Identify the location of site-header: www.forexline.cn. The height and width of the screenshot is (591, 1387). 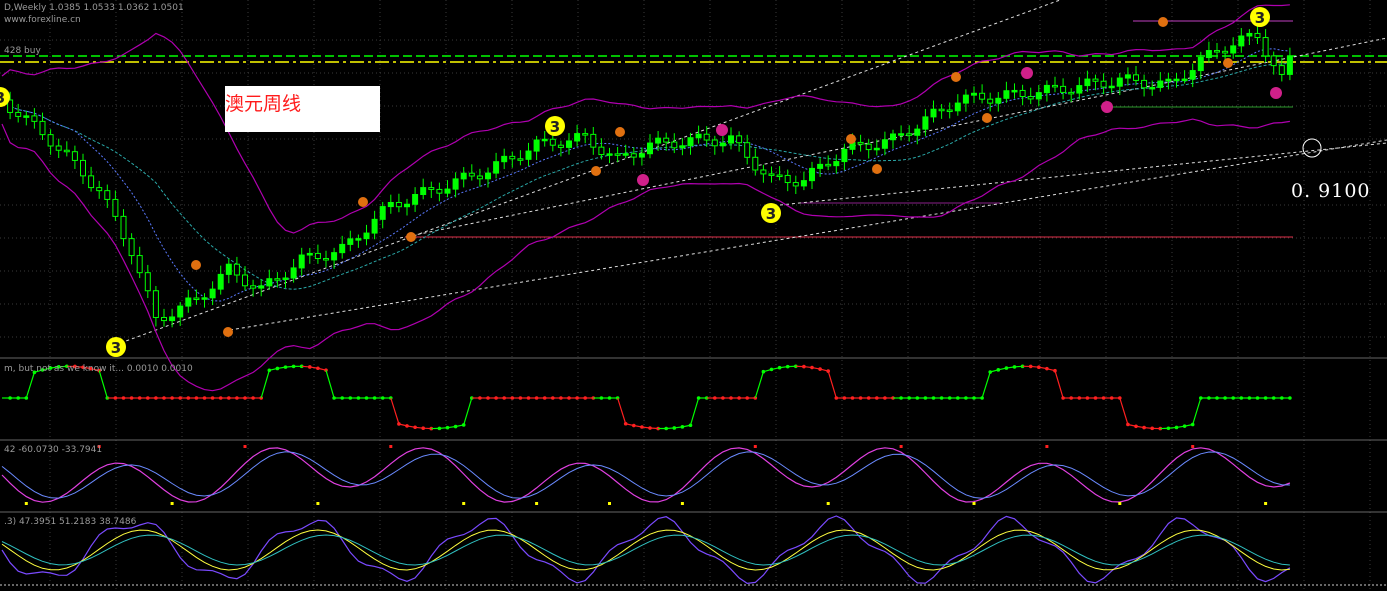
(42, 20).